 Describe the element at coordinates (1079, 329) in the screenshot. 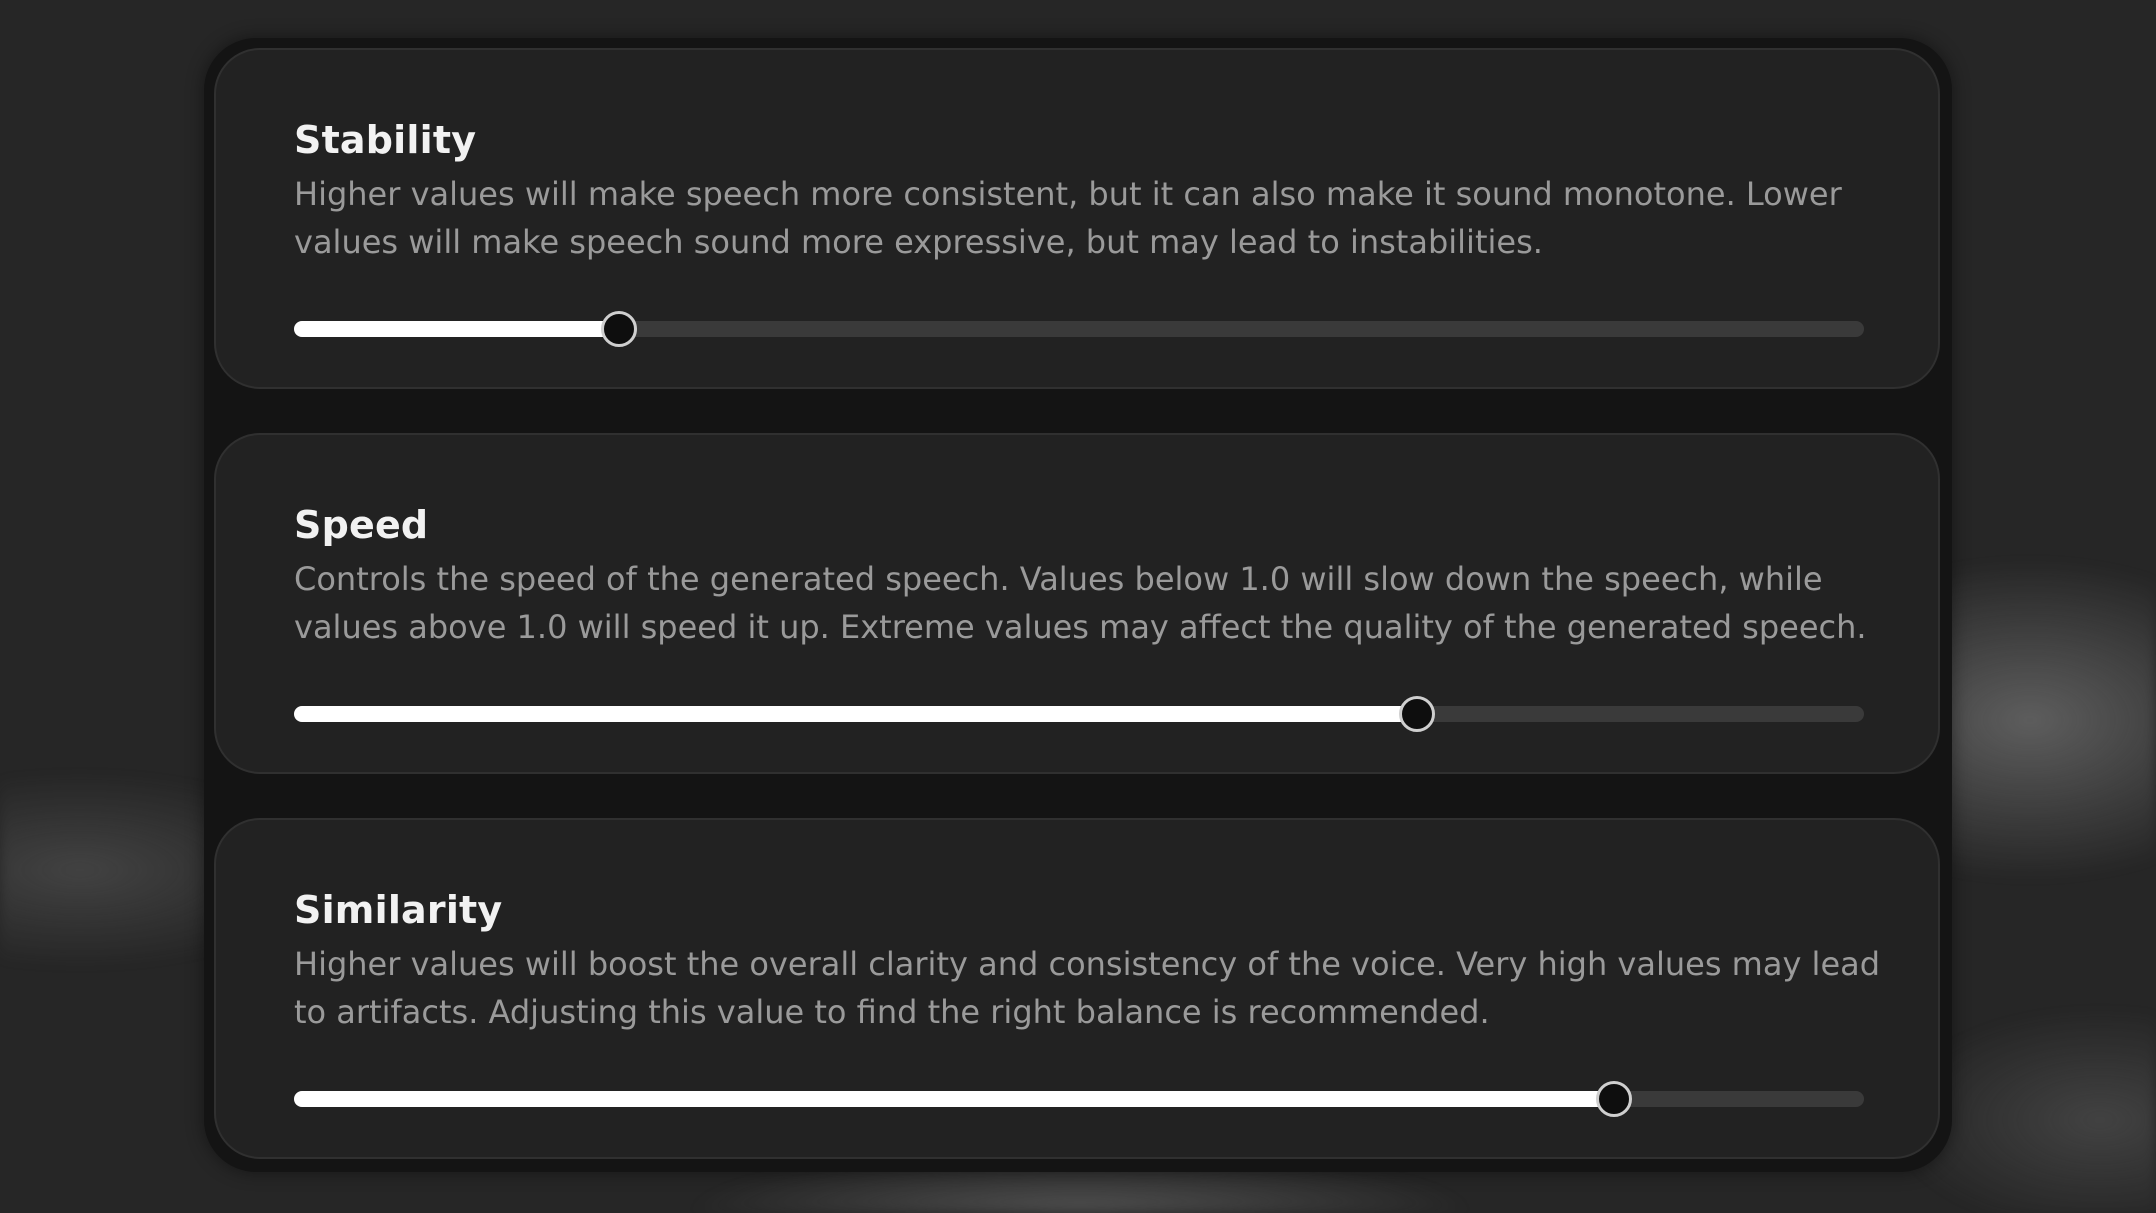

I see `stability-slider` at that location.